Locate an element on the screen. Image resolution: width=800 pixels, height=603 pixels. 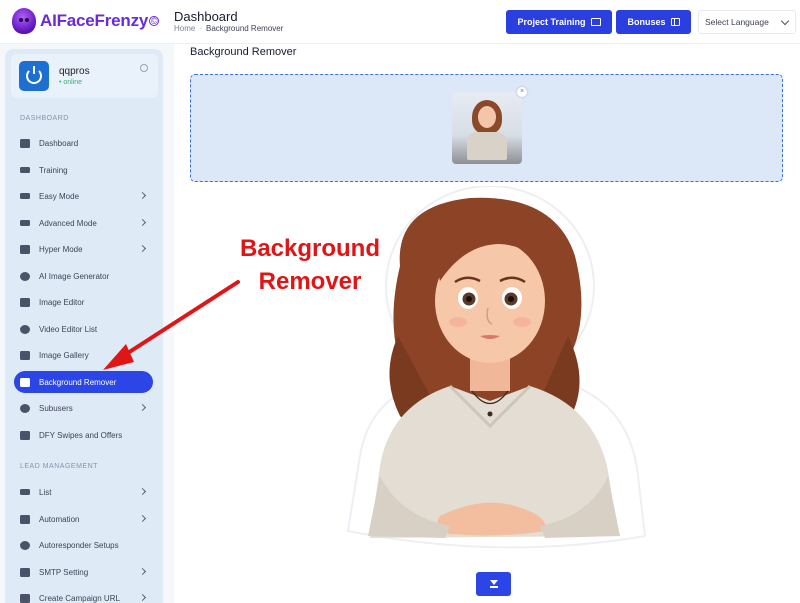
uploaded-image-thumbnail is located at coordinates (487, 128).